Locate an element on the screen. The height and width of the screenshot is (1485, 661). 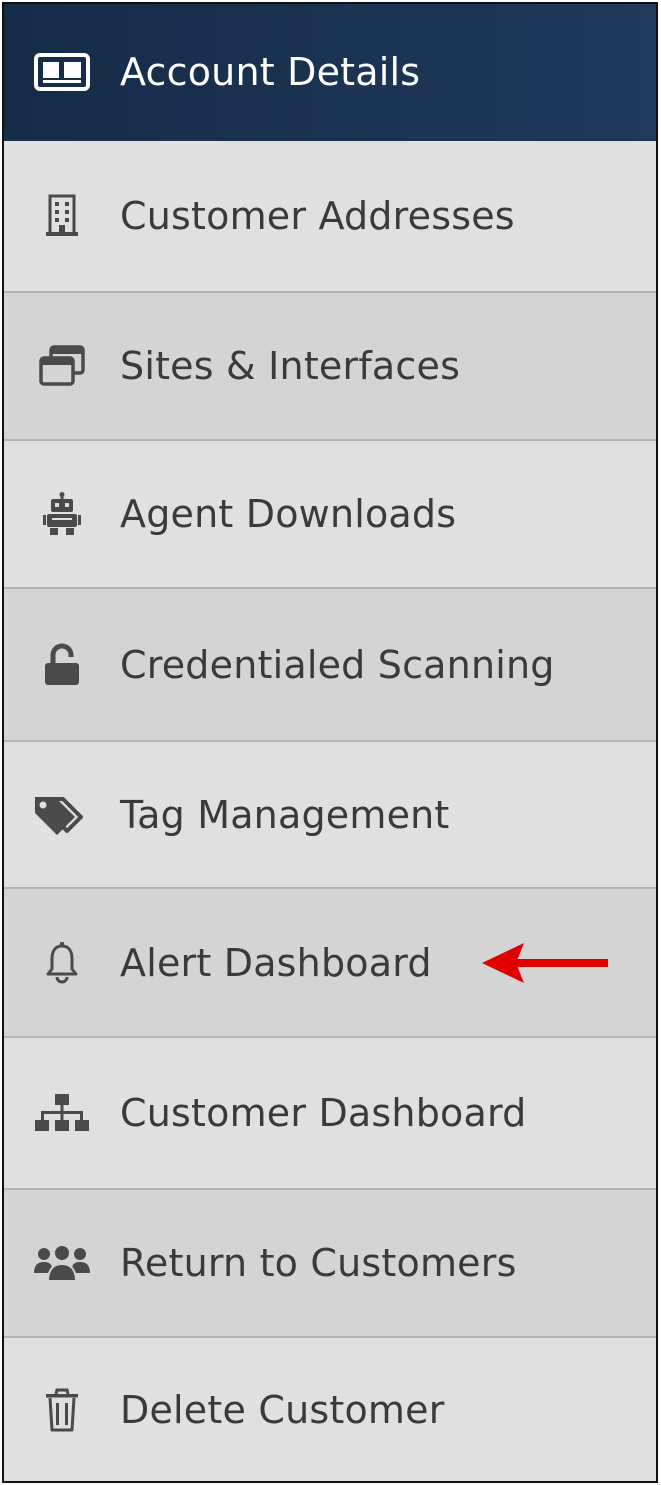
menu-item-label: Delete Customer is located at coordinates (282, 1409).